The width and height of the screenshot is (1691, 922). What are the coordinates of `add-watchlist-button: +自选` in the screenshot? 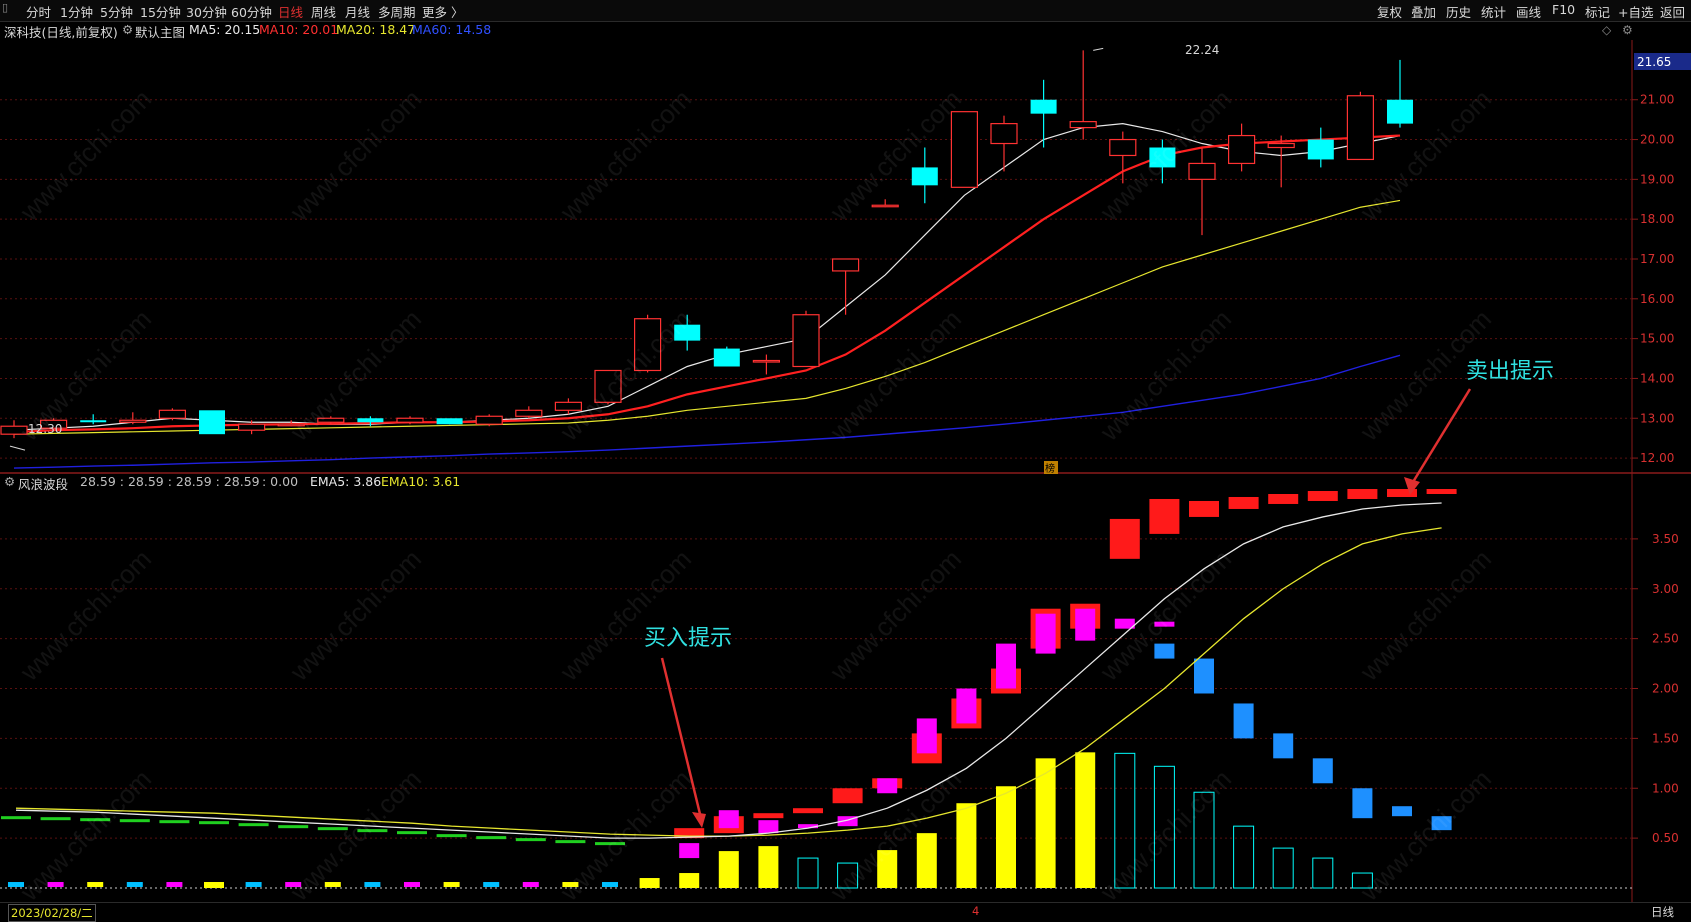 It's located at (1635, 11).